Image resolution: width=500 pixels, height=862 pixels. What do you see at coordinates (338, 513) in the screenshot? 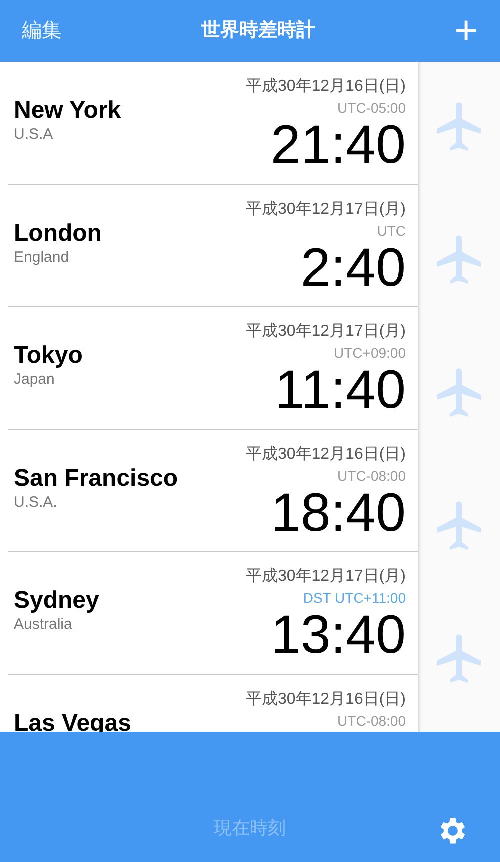
I see `clock-time: 18:40` at bounding box center [338, 513].